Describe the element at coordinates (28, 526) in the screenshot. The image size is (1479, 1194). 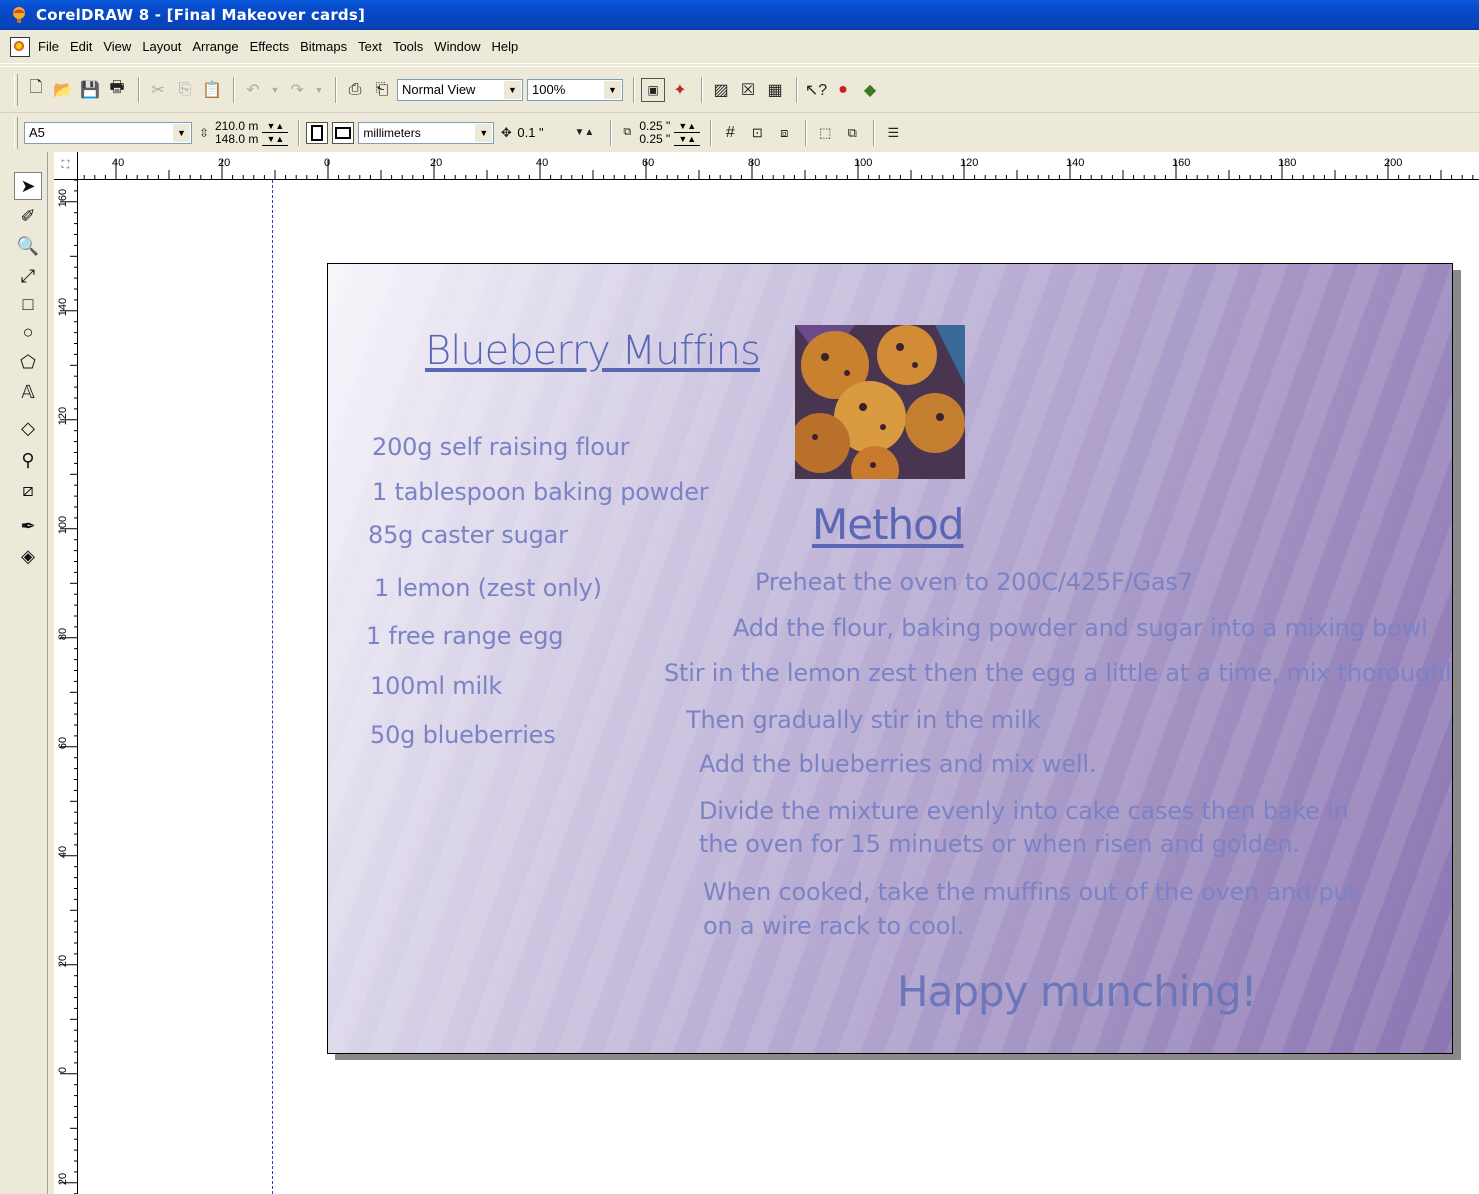
I see `outline-tool-icon: ✒` at that location.